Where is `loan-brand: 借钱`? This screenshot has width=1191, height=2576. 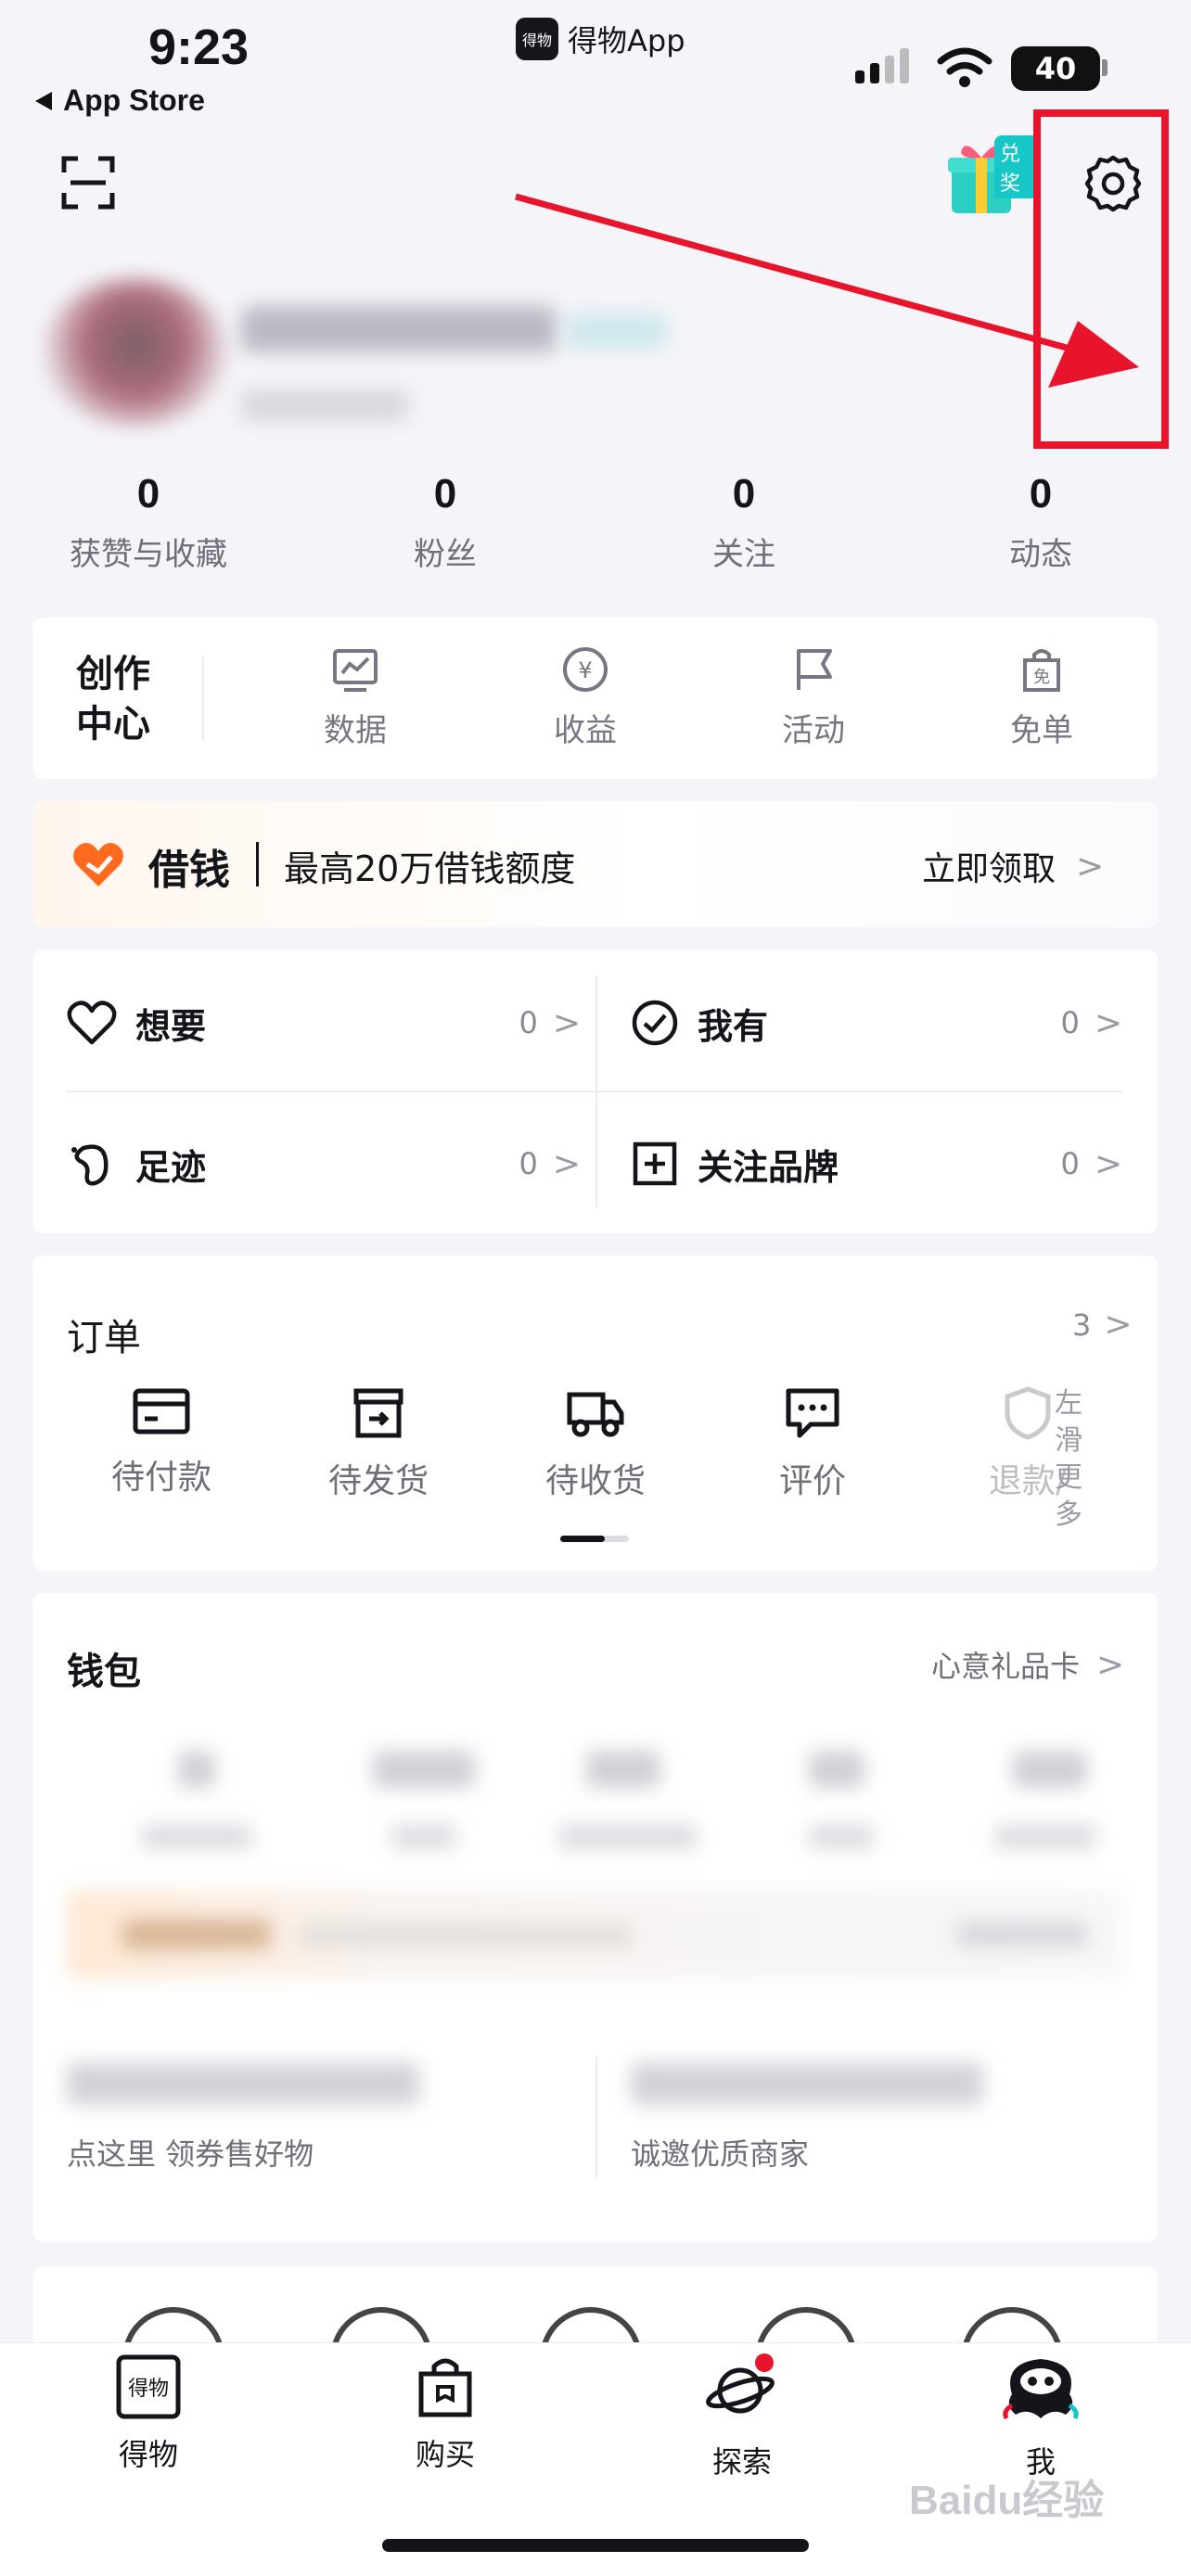
loan-brand: 借钱 is located at coordinates (189, 870).